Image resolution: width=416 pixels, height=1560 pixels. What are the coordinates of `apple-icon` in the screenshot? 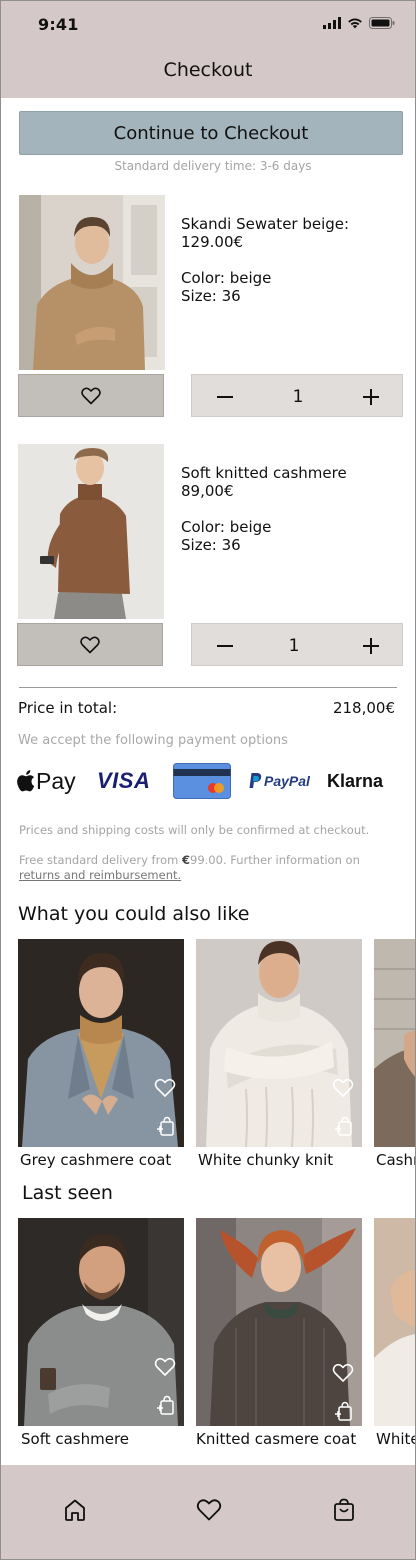 It's located at (26, 781).